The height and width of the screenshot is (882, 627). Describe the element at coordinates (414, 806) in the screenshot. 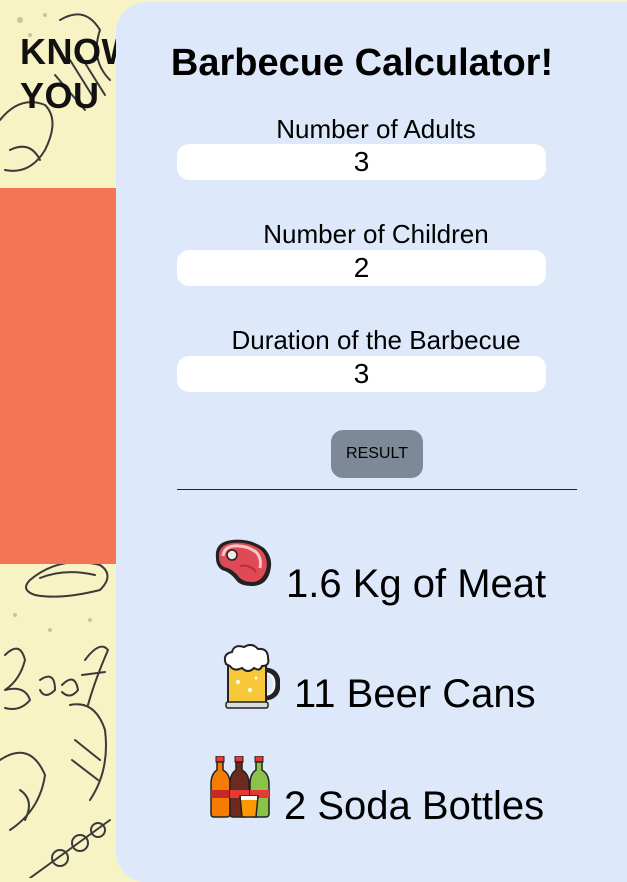

I see `soda-result-text: 2 Soda Bottles` at that location.